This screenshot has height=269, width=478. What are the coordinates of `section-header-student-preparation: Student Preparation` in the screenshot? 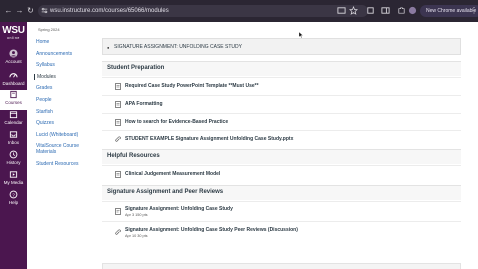 It's located at (281, 68).